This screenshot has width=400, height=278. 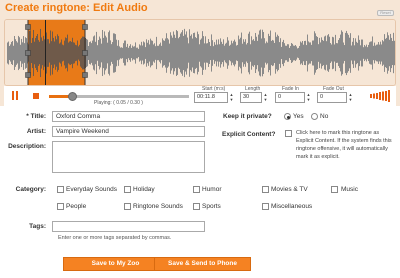 What do you see at coordinates (265, 97) in the screenshot?
I see `length-stepper: ▲ ▼` at bounding box center [265, 97].